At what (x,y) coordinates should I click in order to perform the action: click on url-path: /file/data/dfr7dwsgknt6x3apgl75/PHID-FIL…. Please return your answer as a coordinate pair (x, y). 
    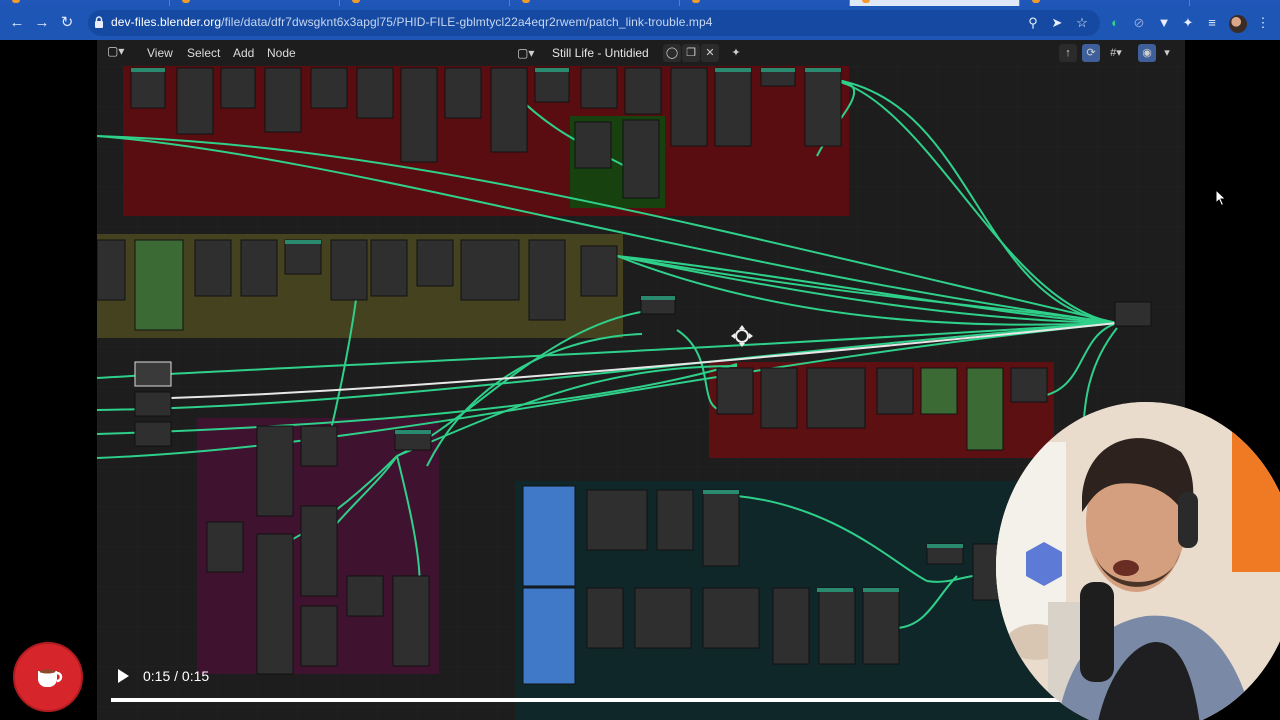
    Looking at the image, I should click on (467, 22).